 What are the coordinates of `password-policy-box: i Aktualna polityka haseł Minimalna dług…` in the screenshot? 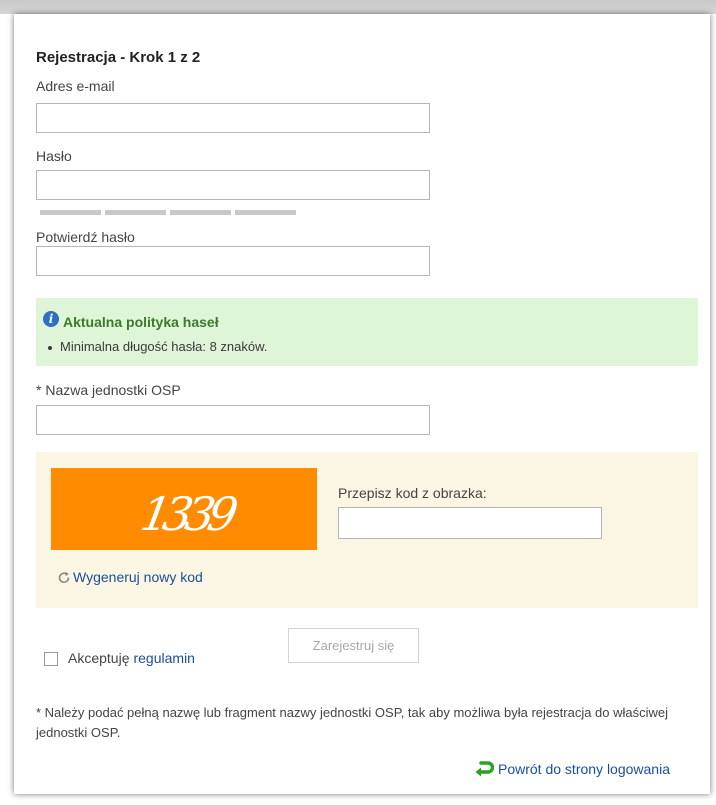 It's located at (367, 332).